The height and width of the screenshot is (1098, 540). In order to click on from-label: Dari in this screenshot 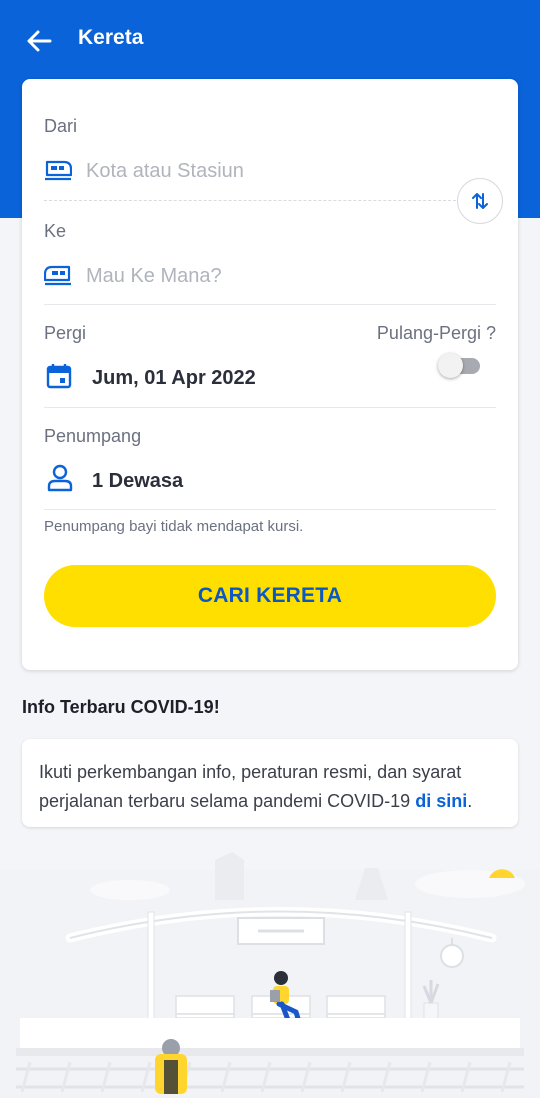, I will do `click(61, 126)`.